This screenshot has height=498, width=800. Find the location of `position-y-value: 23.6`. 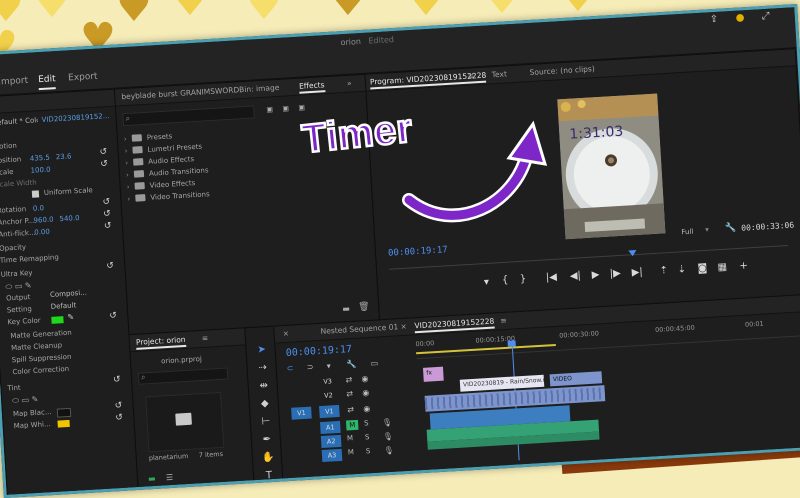

position-y-value: 23.6 is located at coordinates (64, 156).